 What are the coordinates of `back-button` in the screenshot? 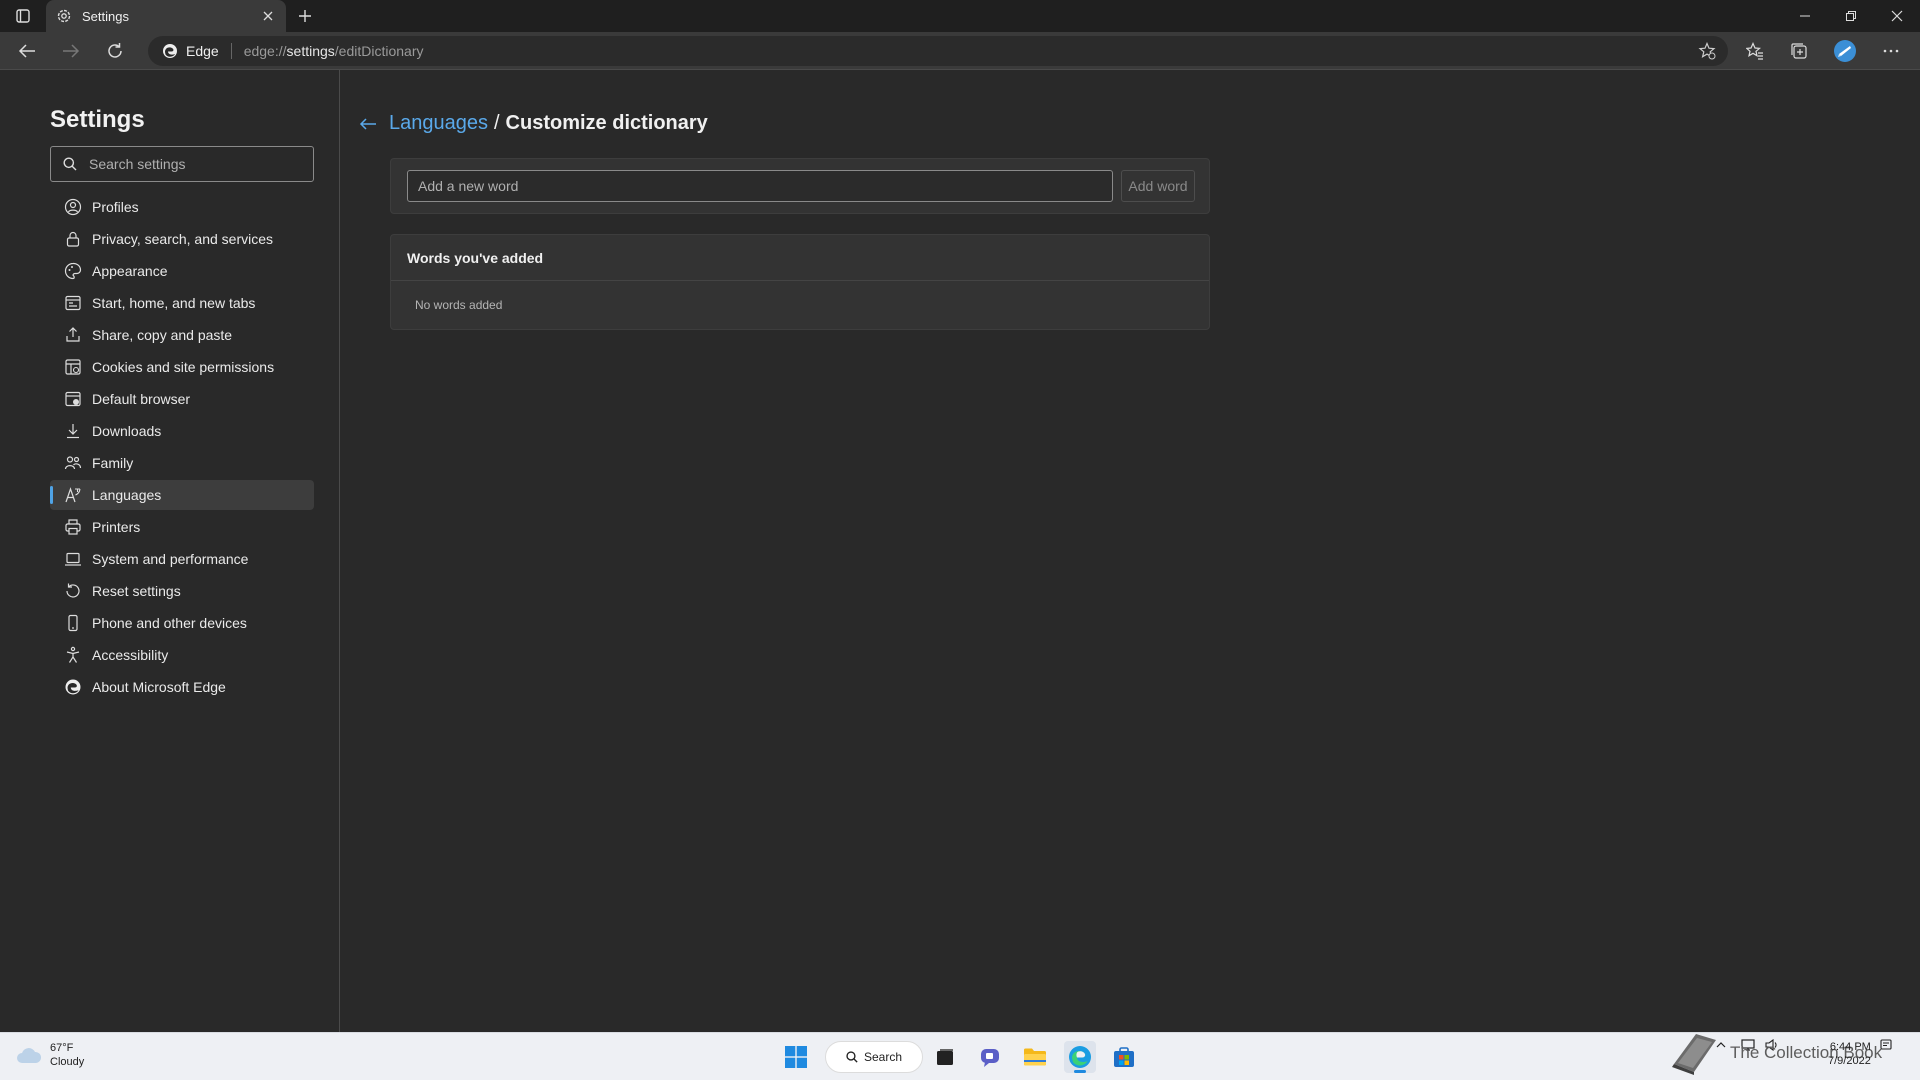 It's located at (27, 51).